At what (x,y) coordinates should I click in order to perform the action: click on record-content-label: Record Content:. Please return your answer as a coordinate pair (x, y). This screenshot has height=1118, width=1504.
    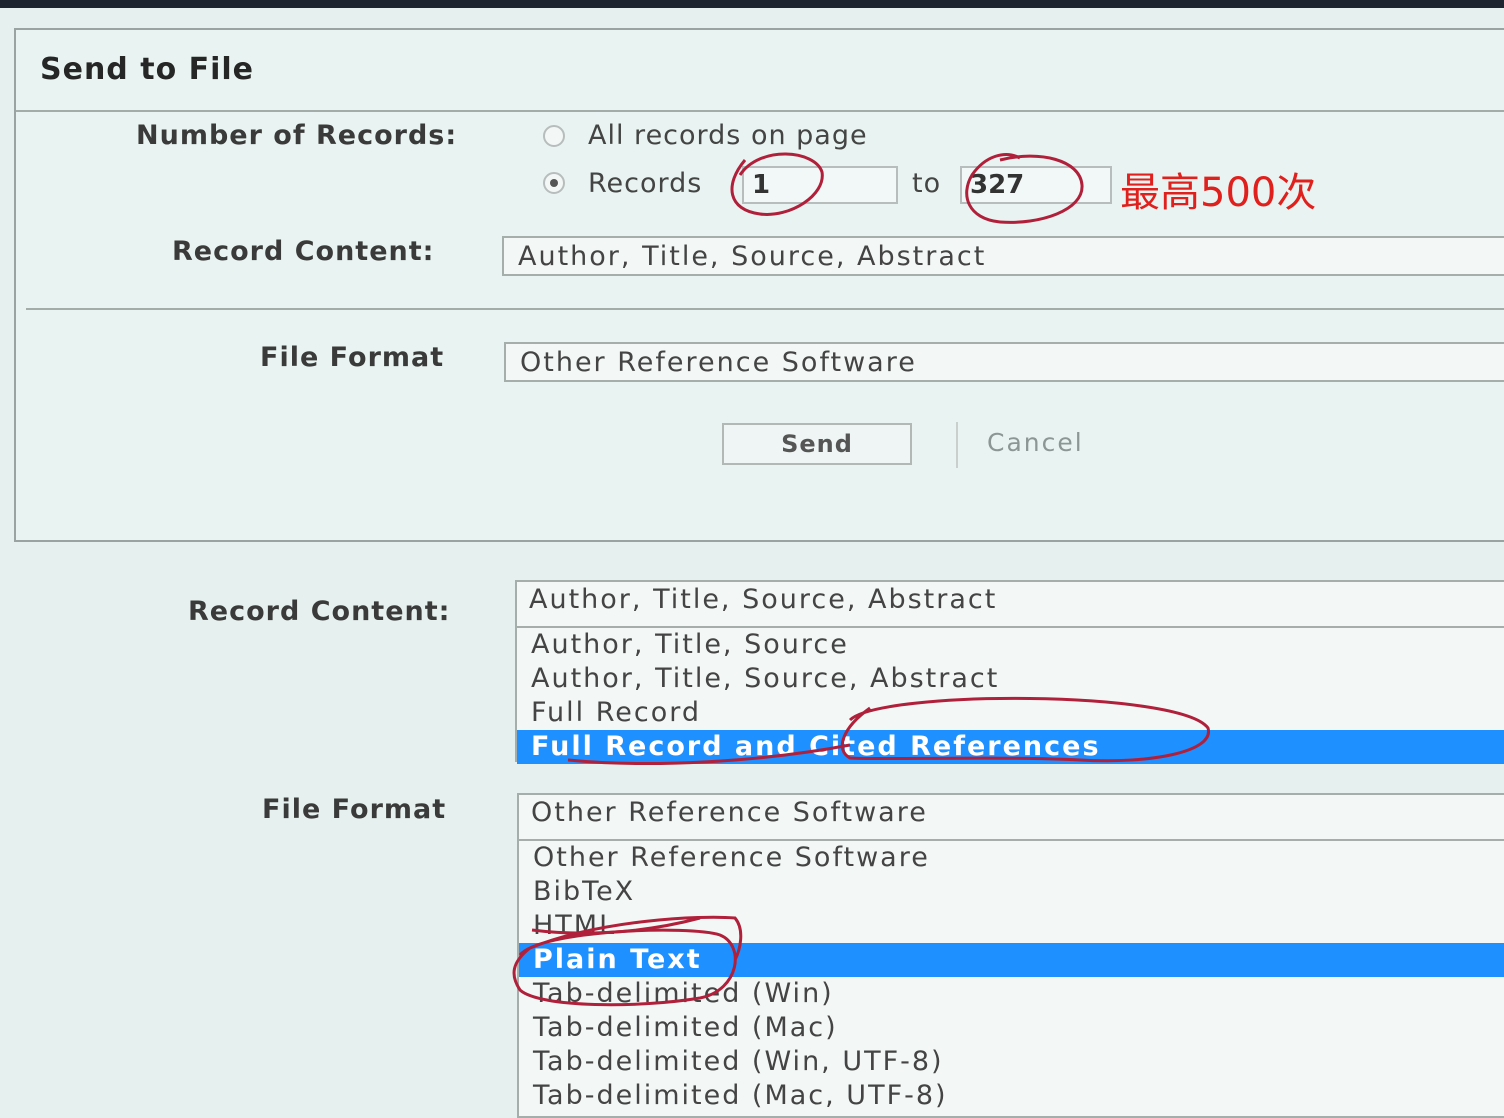
    Looking at the image, I should click on (303, 251).